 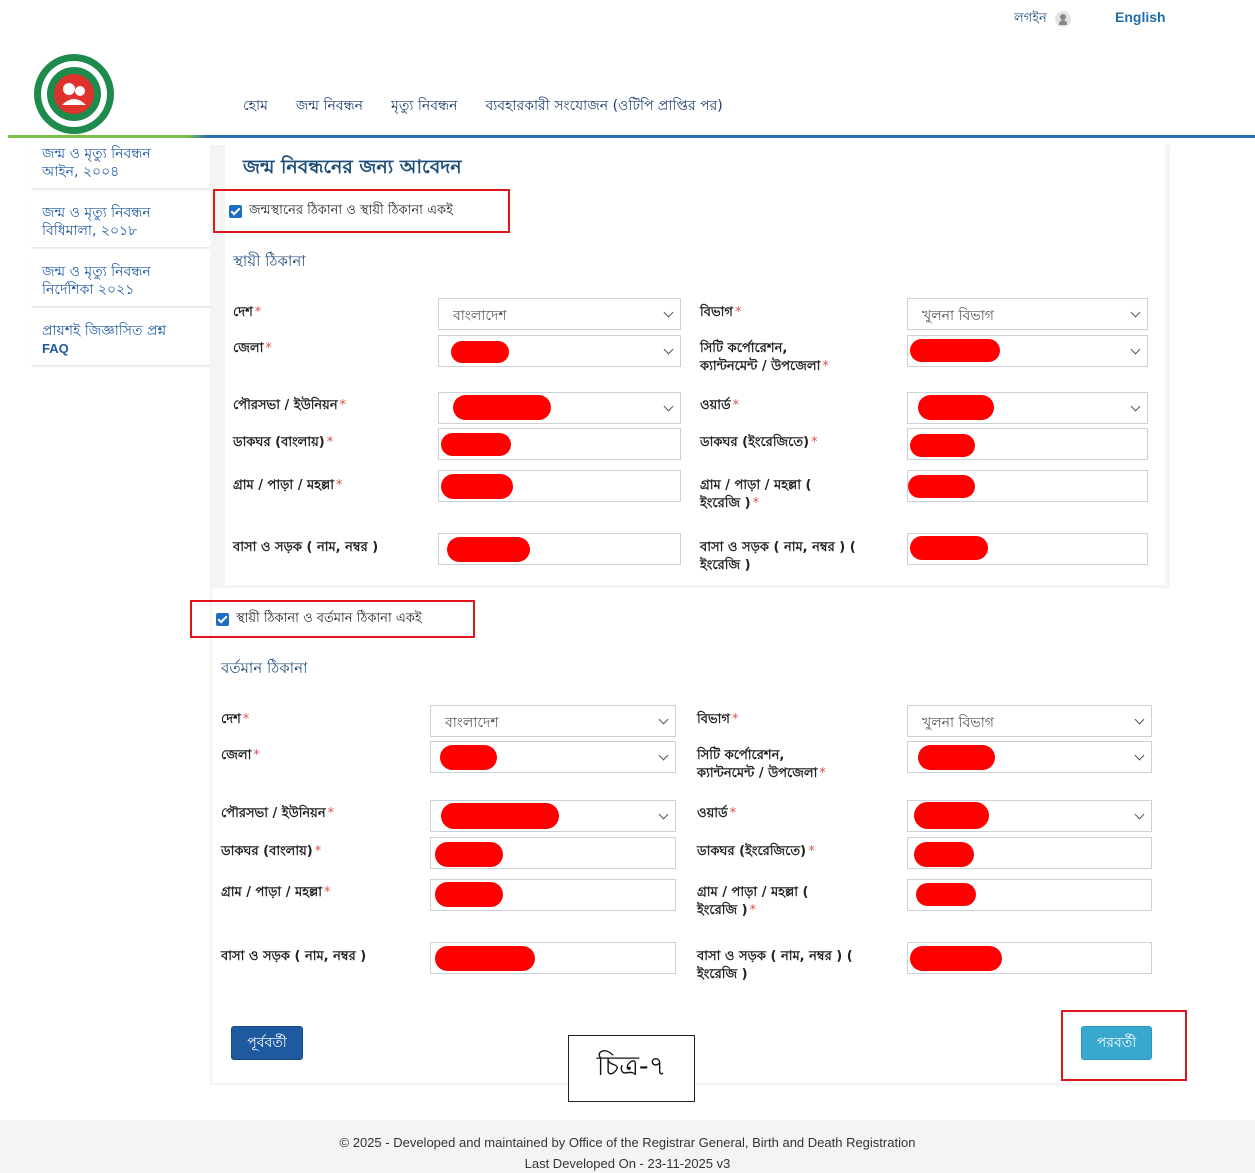 What do you see at coordinates (329, 106) in the screenshot?
I see `nav-birth-registration: জন্ম নিবন্ধন` at bounding box center [329, 106].